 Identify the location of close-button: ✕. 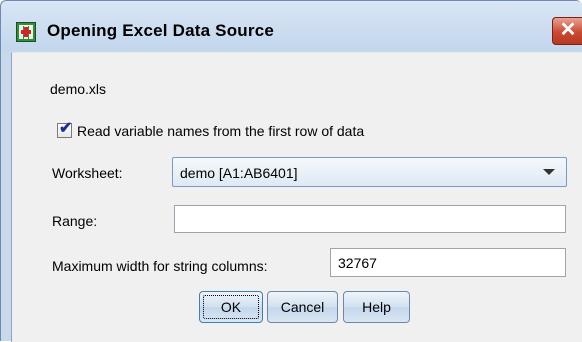
(567, 31).